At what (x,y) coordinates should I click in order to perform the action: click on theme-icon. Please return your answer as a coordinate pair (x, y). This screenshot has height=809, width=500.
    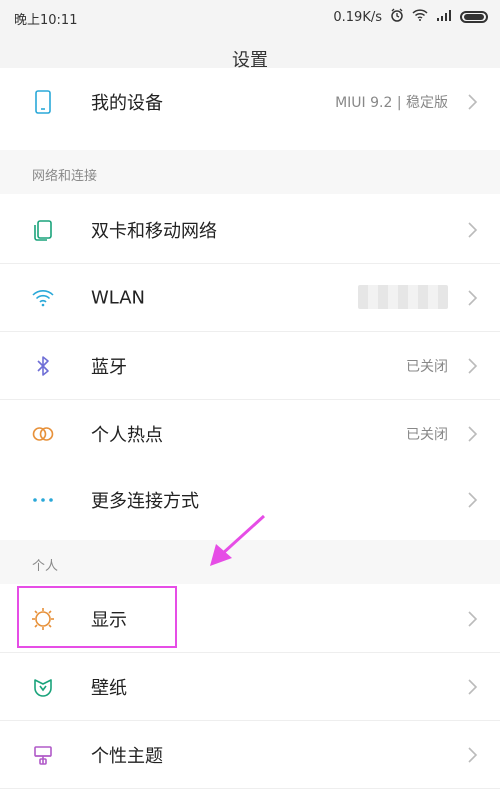
    Looking at the image, I should click on (43, 755).